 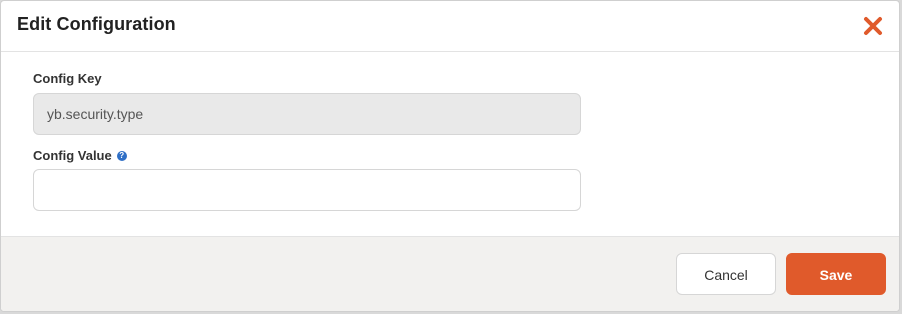 What do you see at coordinates (96, 24) in the screenshot?
I see `modal-title: Edit Configuration` at bounding box center [96, 24].